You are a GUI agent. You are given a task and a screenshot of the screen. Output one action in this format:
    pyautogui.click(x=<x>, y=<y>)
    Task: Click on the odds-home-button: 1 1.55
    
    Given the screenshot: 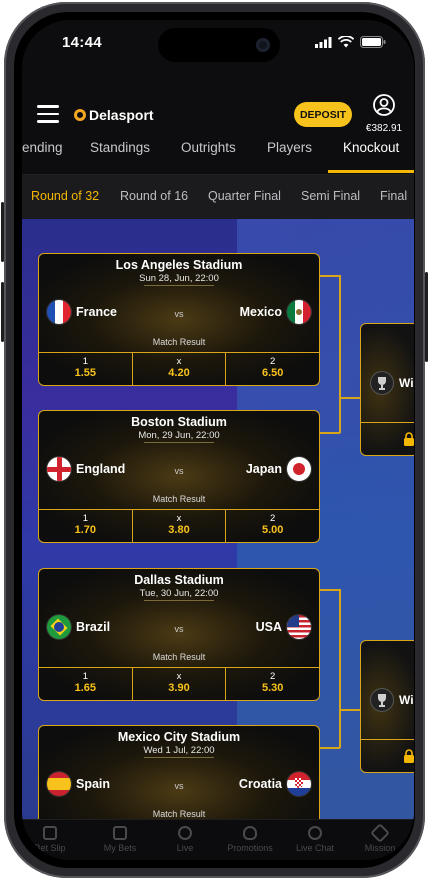 What is the action you would take?
    pyautogui.click(x=86, y=369)
    